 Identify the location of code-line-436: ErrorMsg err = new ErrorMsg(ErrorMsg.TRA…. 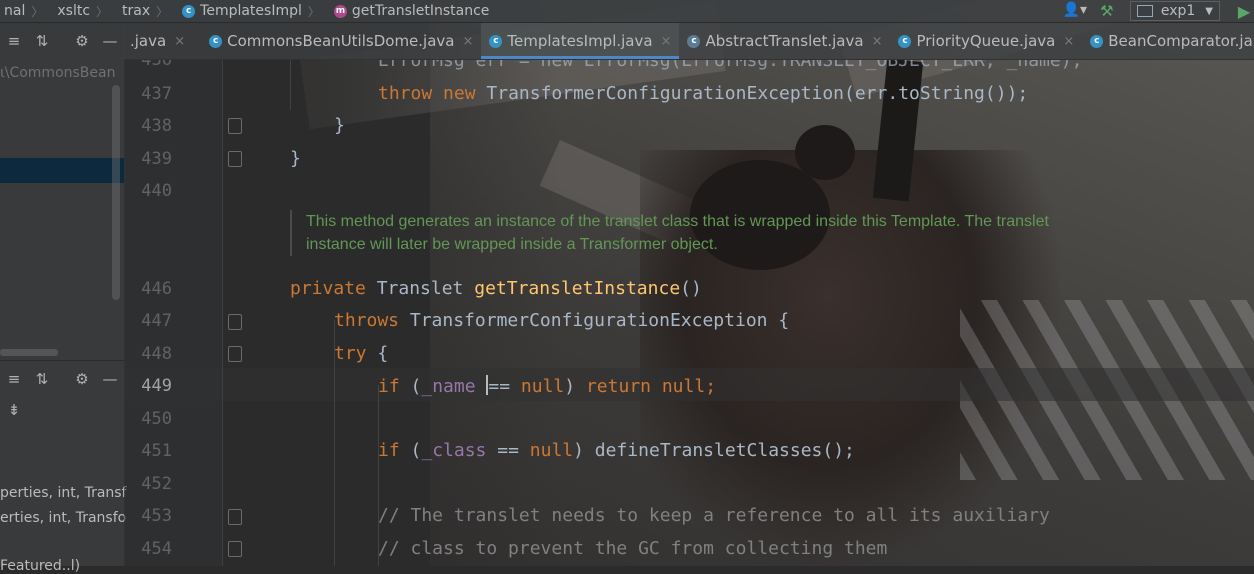
(730, 65).